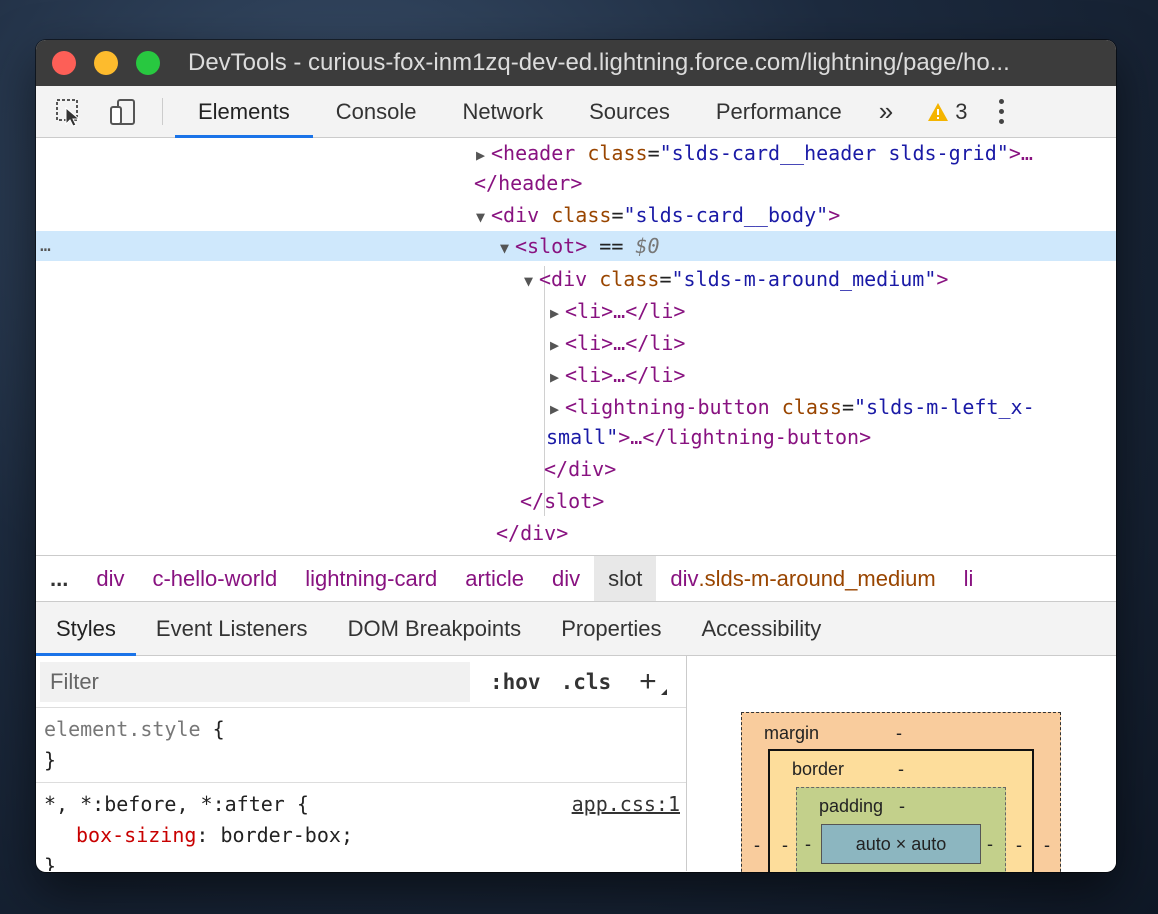 The width and height of the screenshot is (1158, 914). What do you see at coordinates (851, 806) in the screenshot?
I see `padding-label: padding` at bounding box center [851, 806].